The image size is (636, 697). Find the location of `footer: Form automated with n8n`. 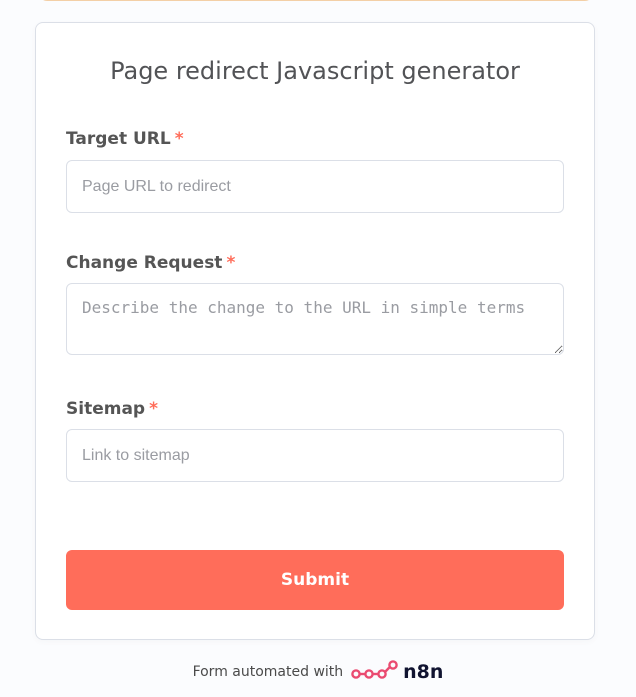

footer: Form automated with n8n is located at coordinates (318, 672).